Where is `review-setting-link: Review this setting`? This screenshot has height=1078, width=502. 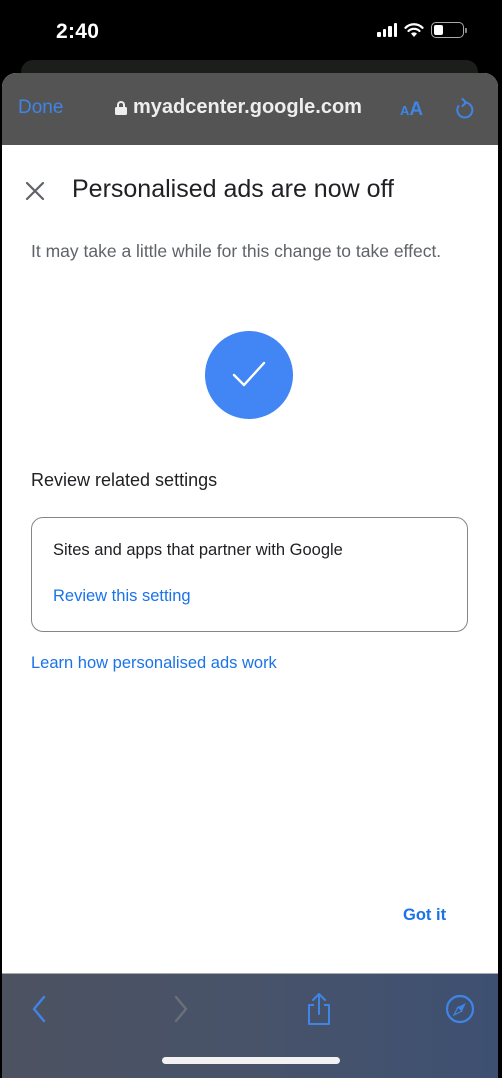
review-setting-link: Review this setting is located at coordinates (122, 596).